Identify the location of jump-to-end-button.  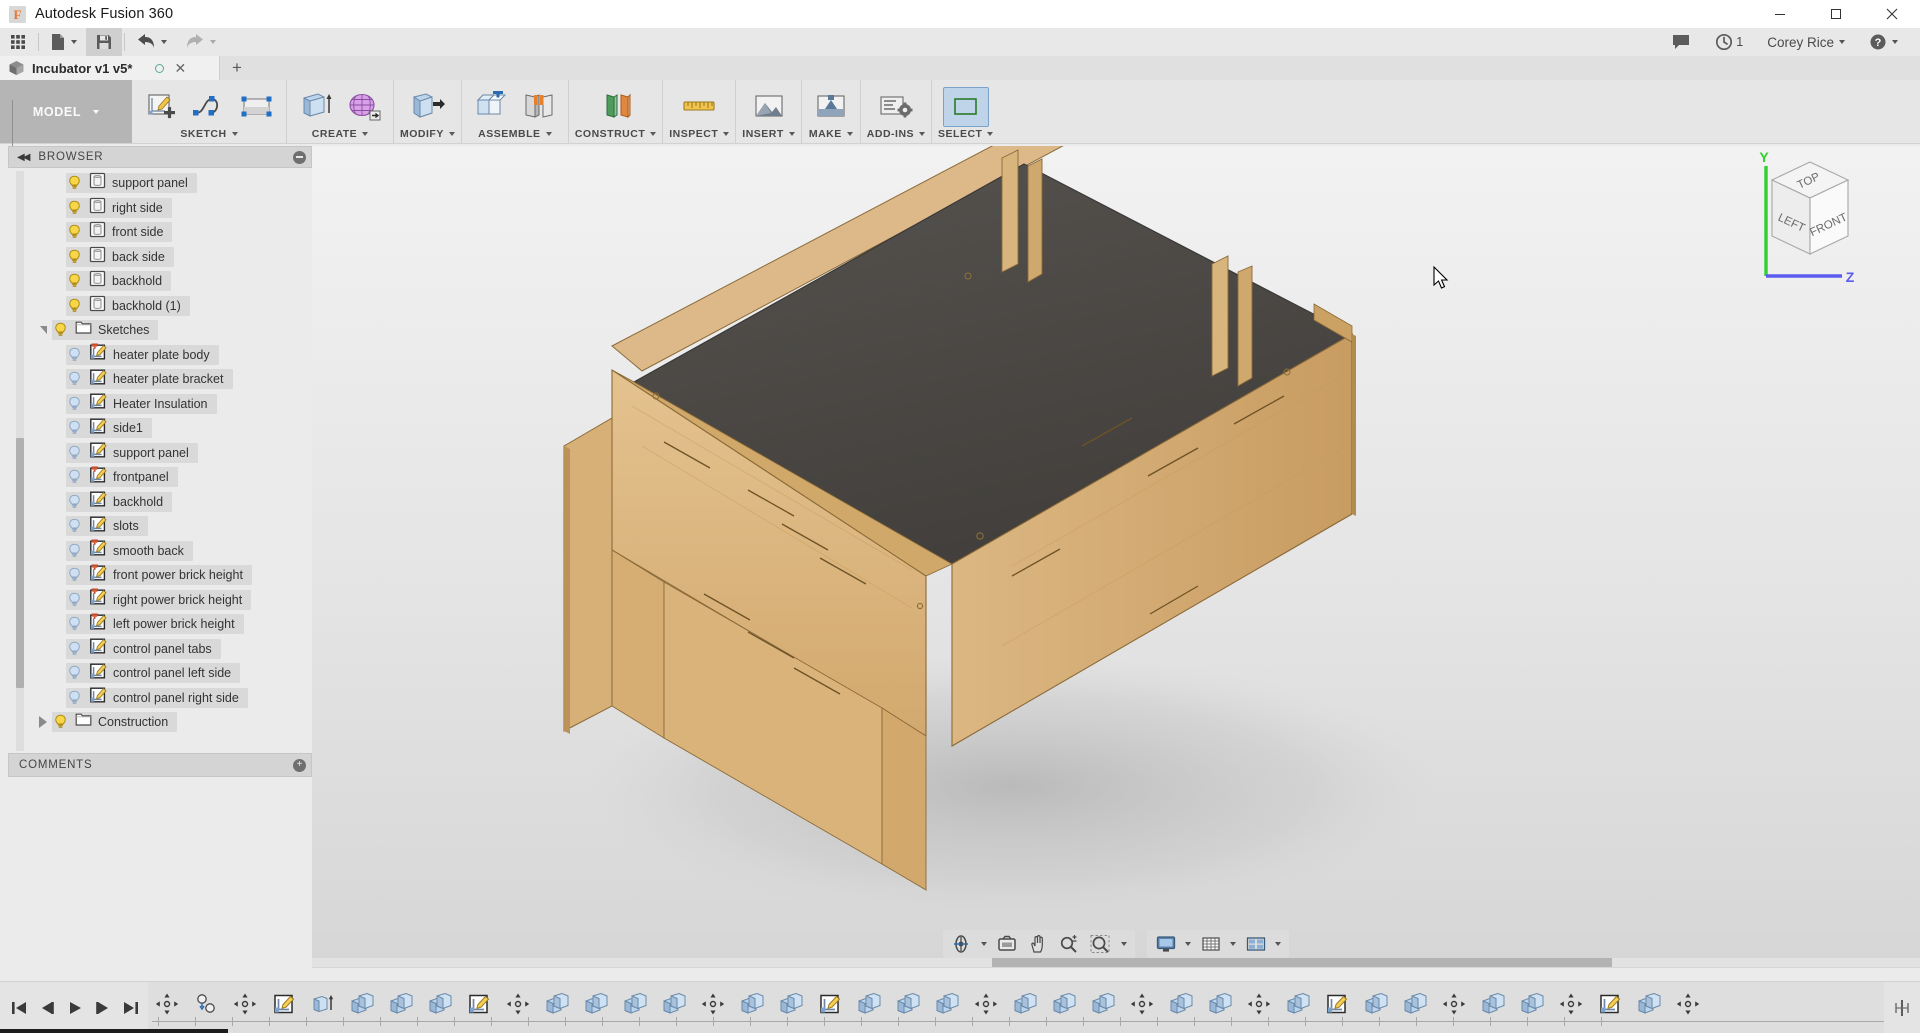
(131, 1008).